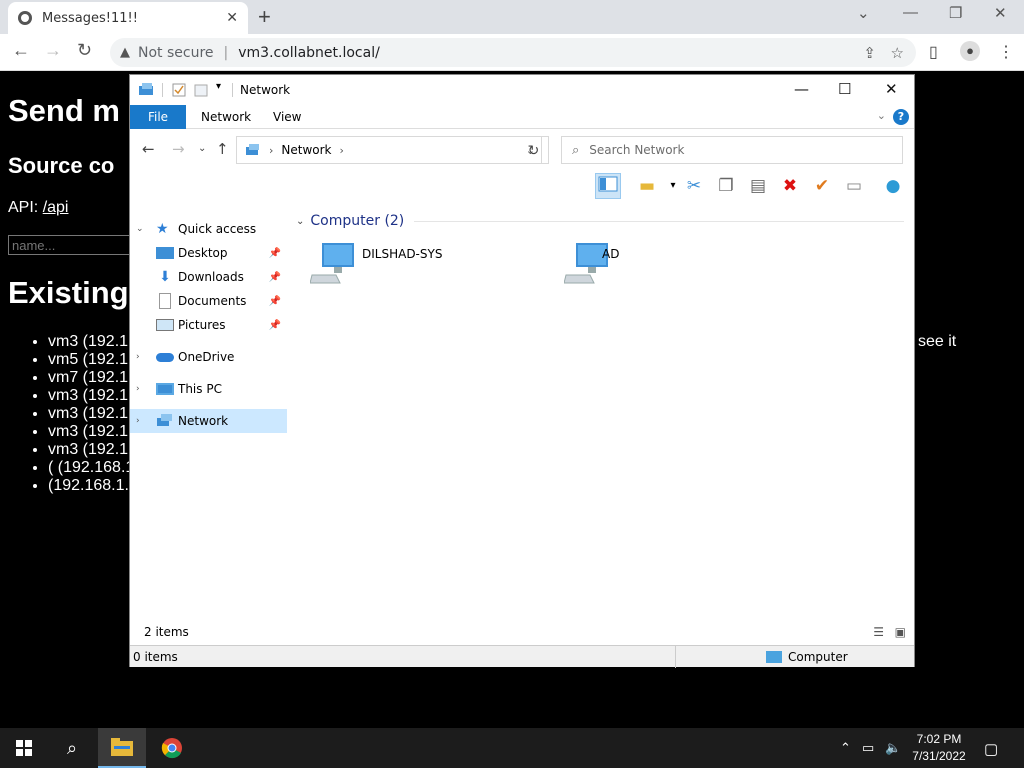 This screenshot has height=768, width=1024. Describe the element at coordinates (854, 186) in the screenshot. I see `rename-icon: ▭` at that location.